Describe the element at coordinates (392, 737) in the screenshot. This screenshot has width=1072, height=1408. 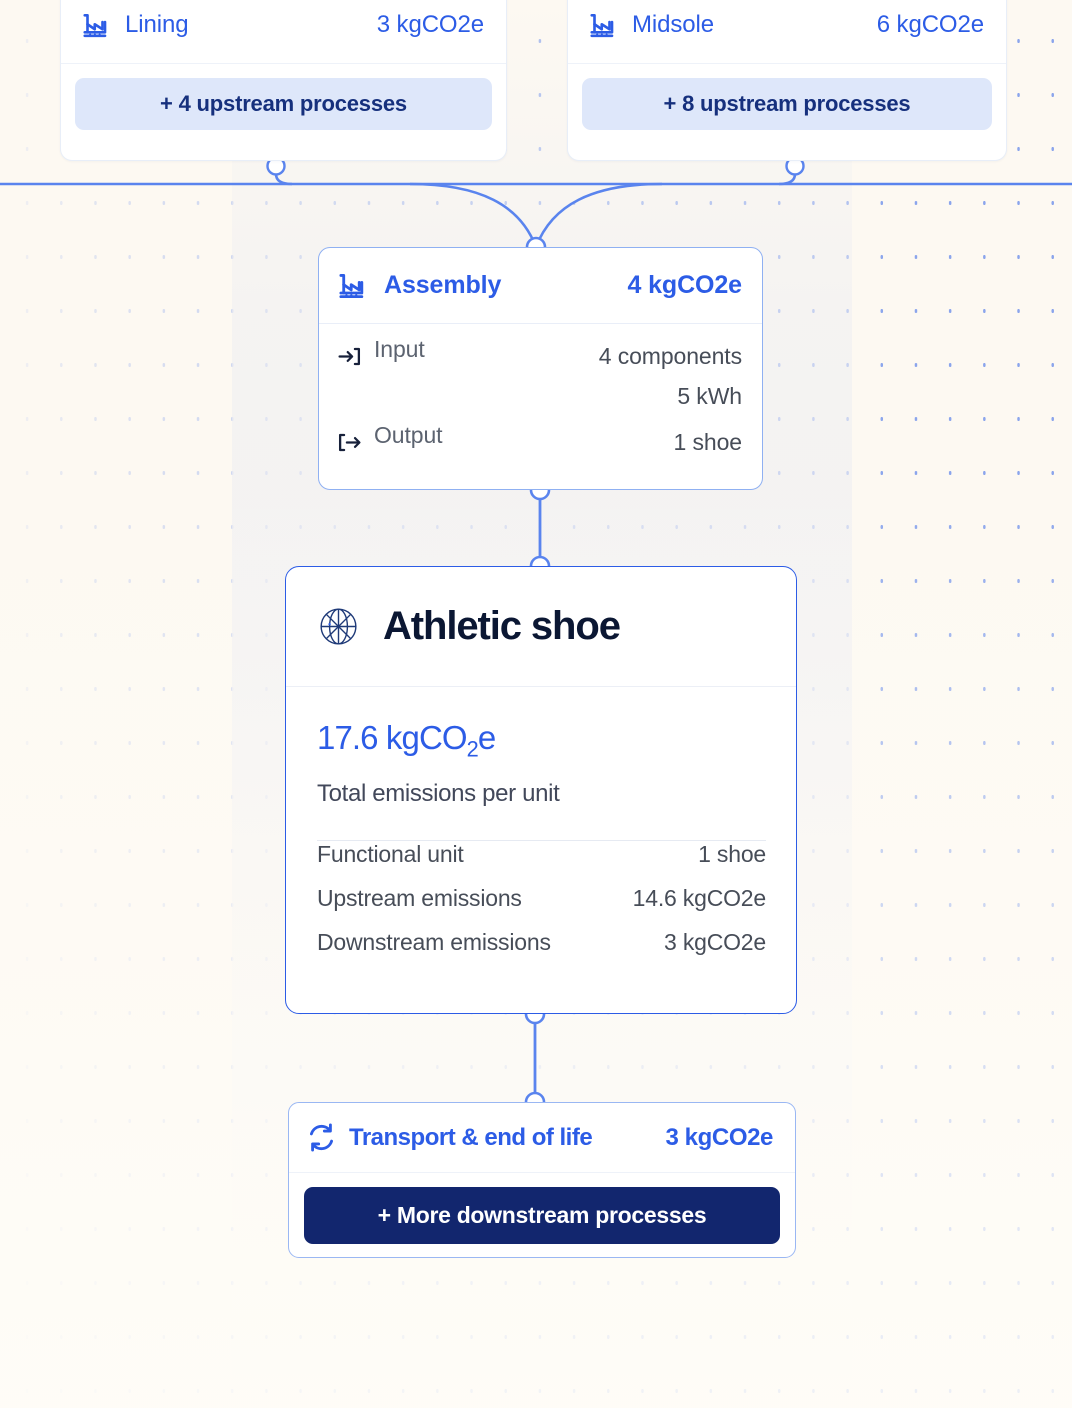
I see `total-emissions-value-prefix: 17.6 kgCO` at that location.